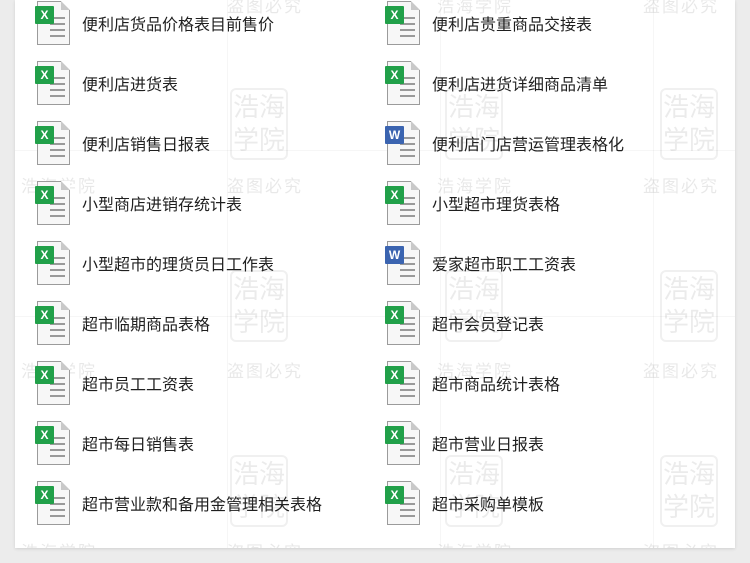  I want to click on file-item: X 便利店进货表, so click(106, 83).